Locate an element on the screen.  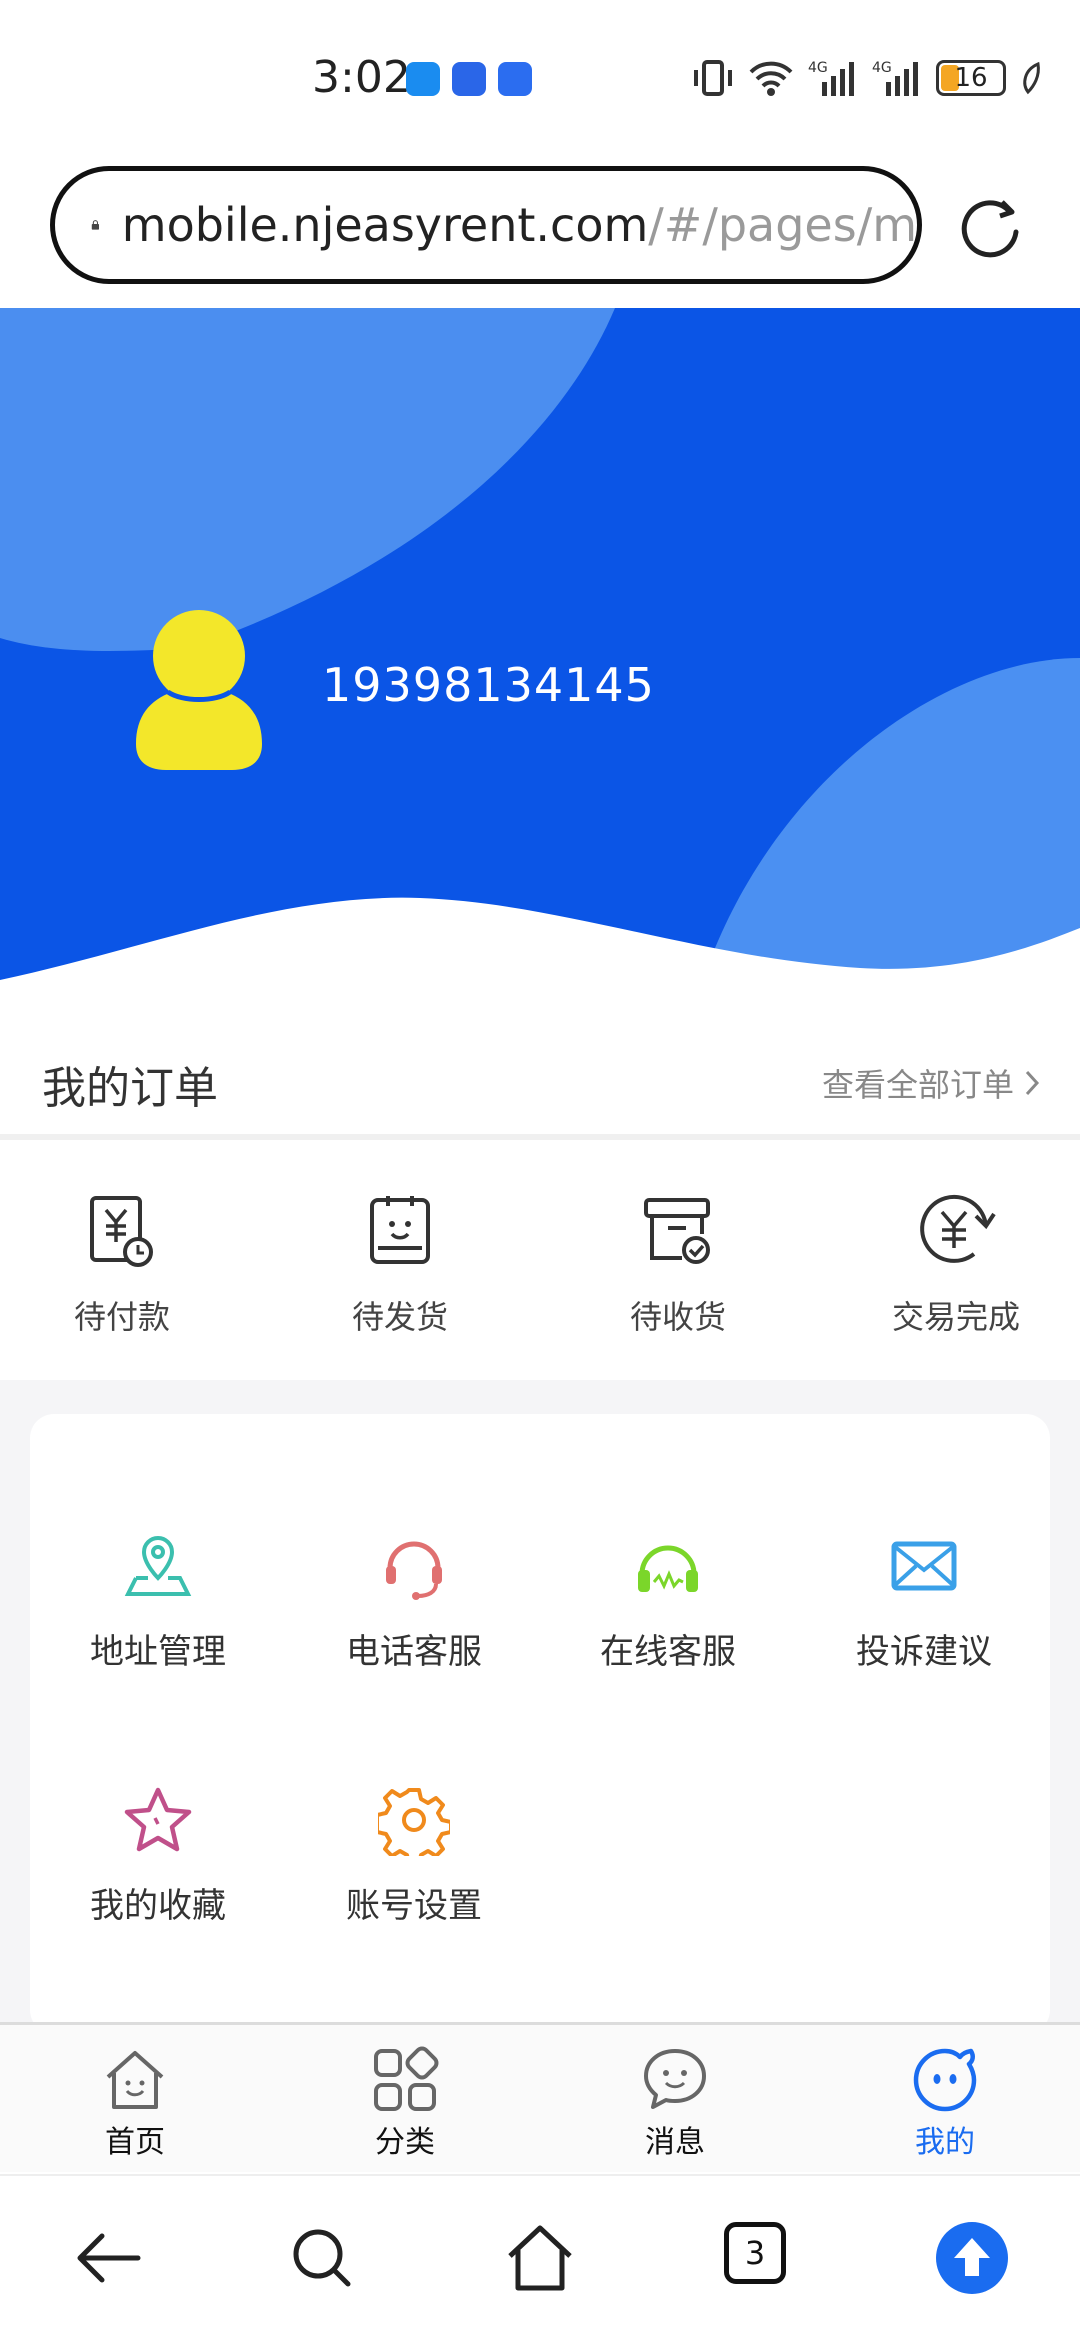
user-phone: 19398134145 is located at coordinates (488, 685).